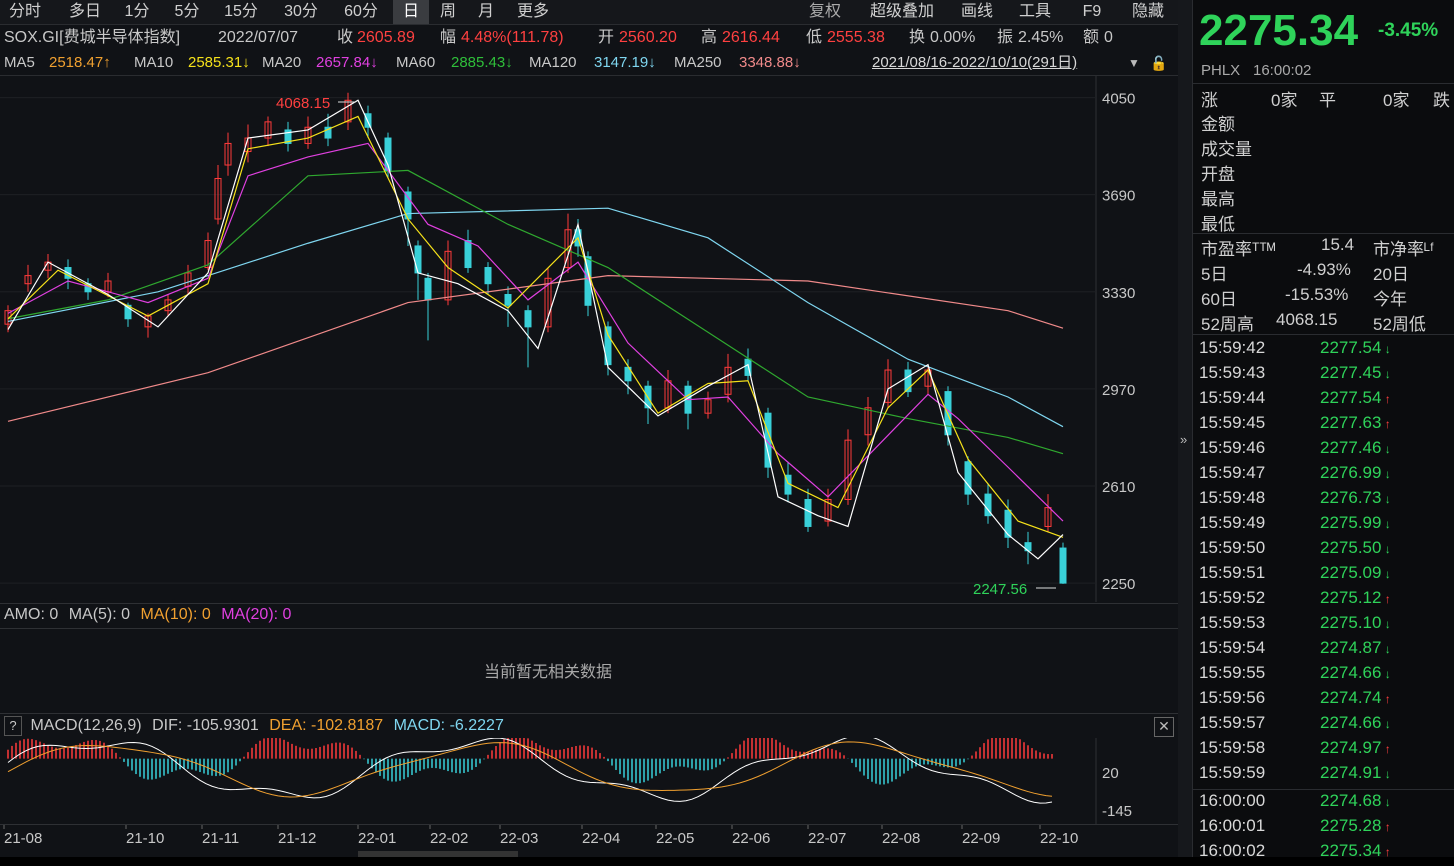 Image resolution: width=1454 pixels, height=866 pixels. I want to click on open-label: 开, so click(606, 37).